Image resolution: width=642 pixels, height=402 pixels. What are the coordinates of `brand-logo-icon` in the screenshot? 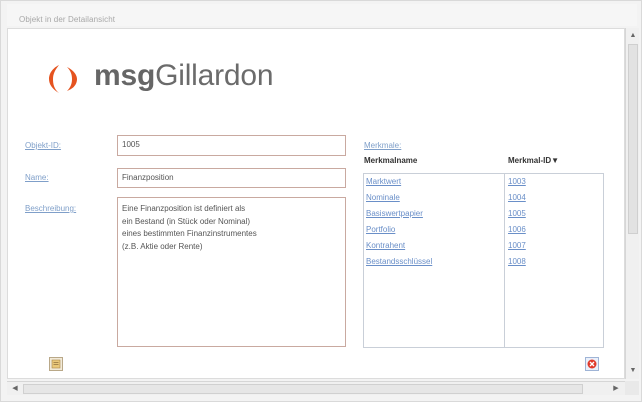 It's located at (63, 79).